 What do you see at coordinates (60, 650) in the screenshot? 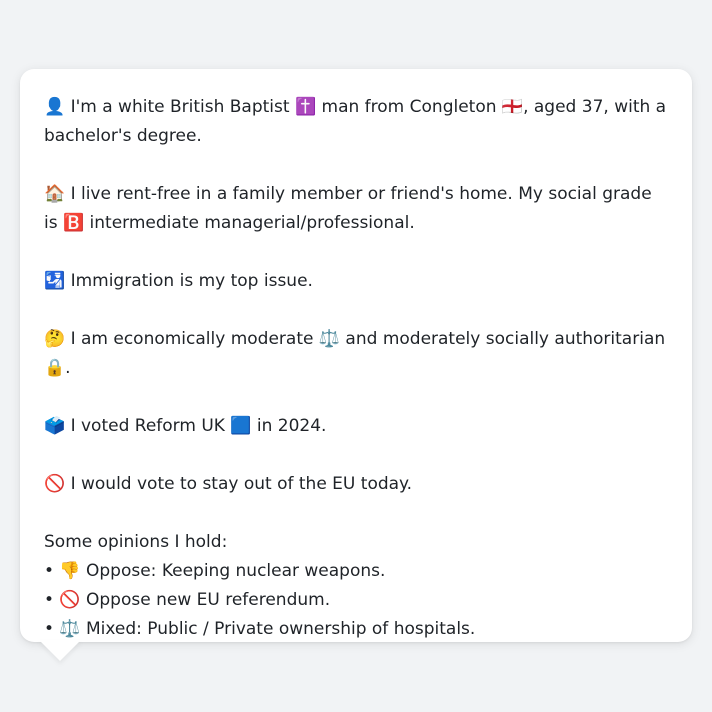
I see `bubble-tail` at bounding box center [60, 650].